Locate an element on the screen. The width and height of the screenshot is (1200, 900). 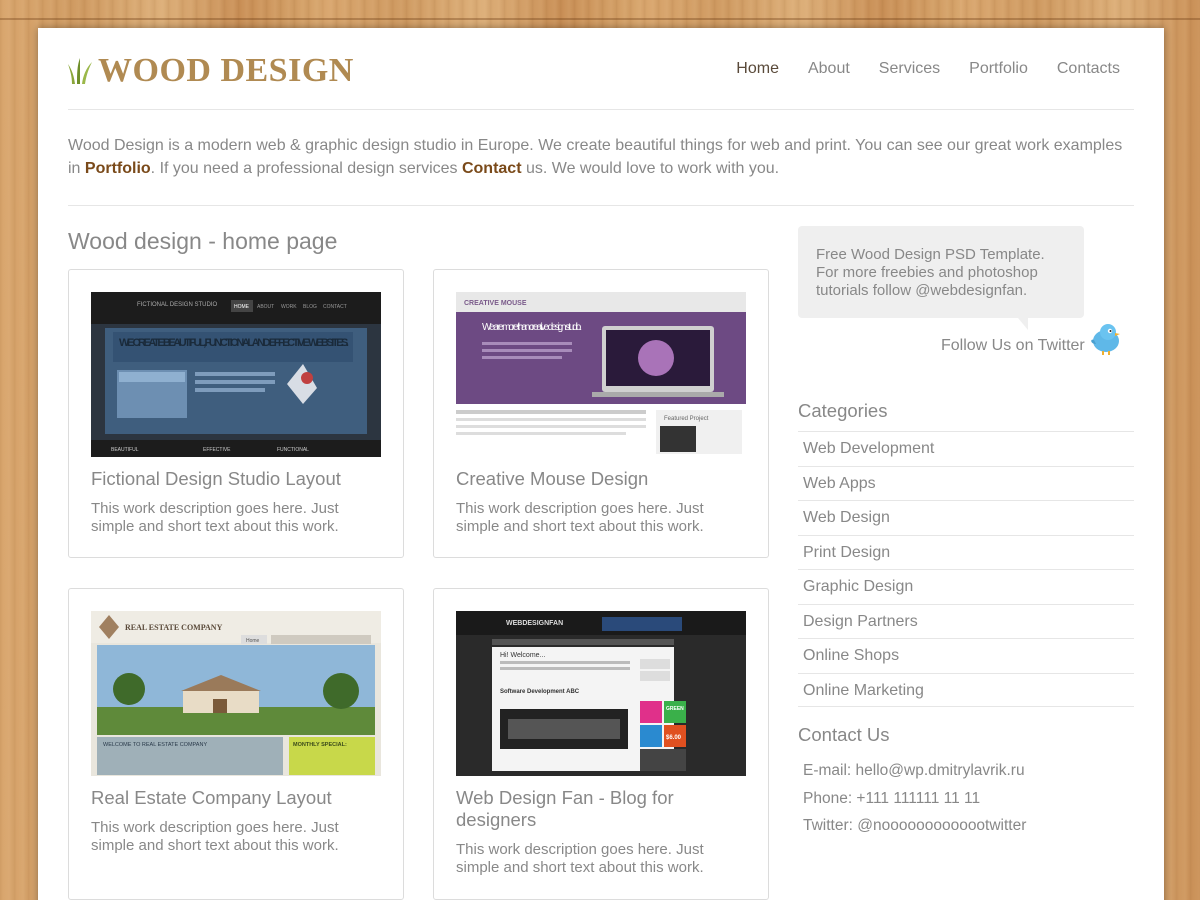
thumb-nav-0: HOME is located at coordinates (242, 307).